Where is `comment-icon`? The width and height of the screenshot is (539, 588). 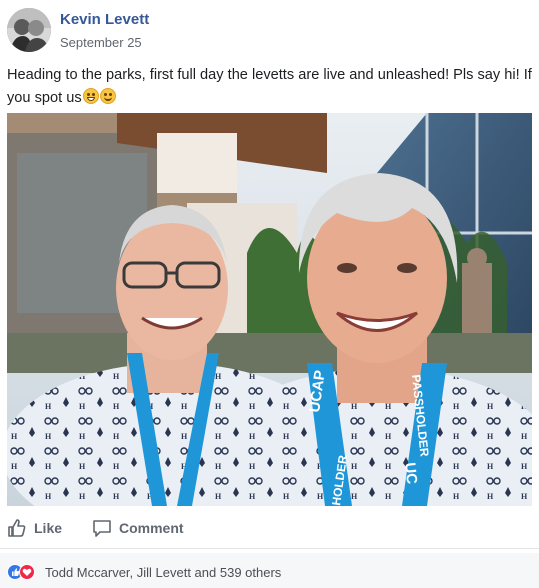 comment-icon is located at coordinates (102, 528).